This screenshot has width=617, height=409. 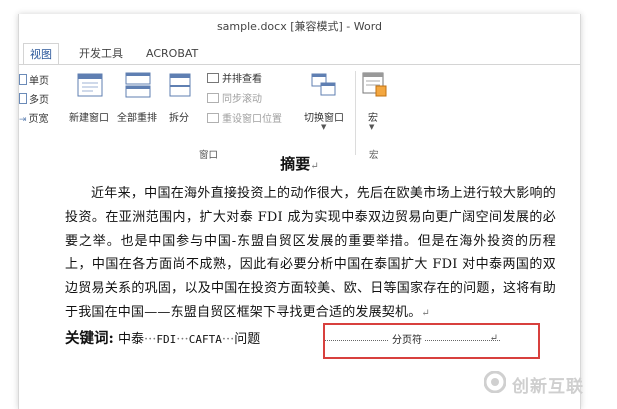 I want to click on keyword-1: 中泰, so click(x=131, y=339).